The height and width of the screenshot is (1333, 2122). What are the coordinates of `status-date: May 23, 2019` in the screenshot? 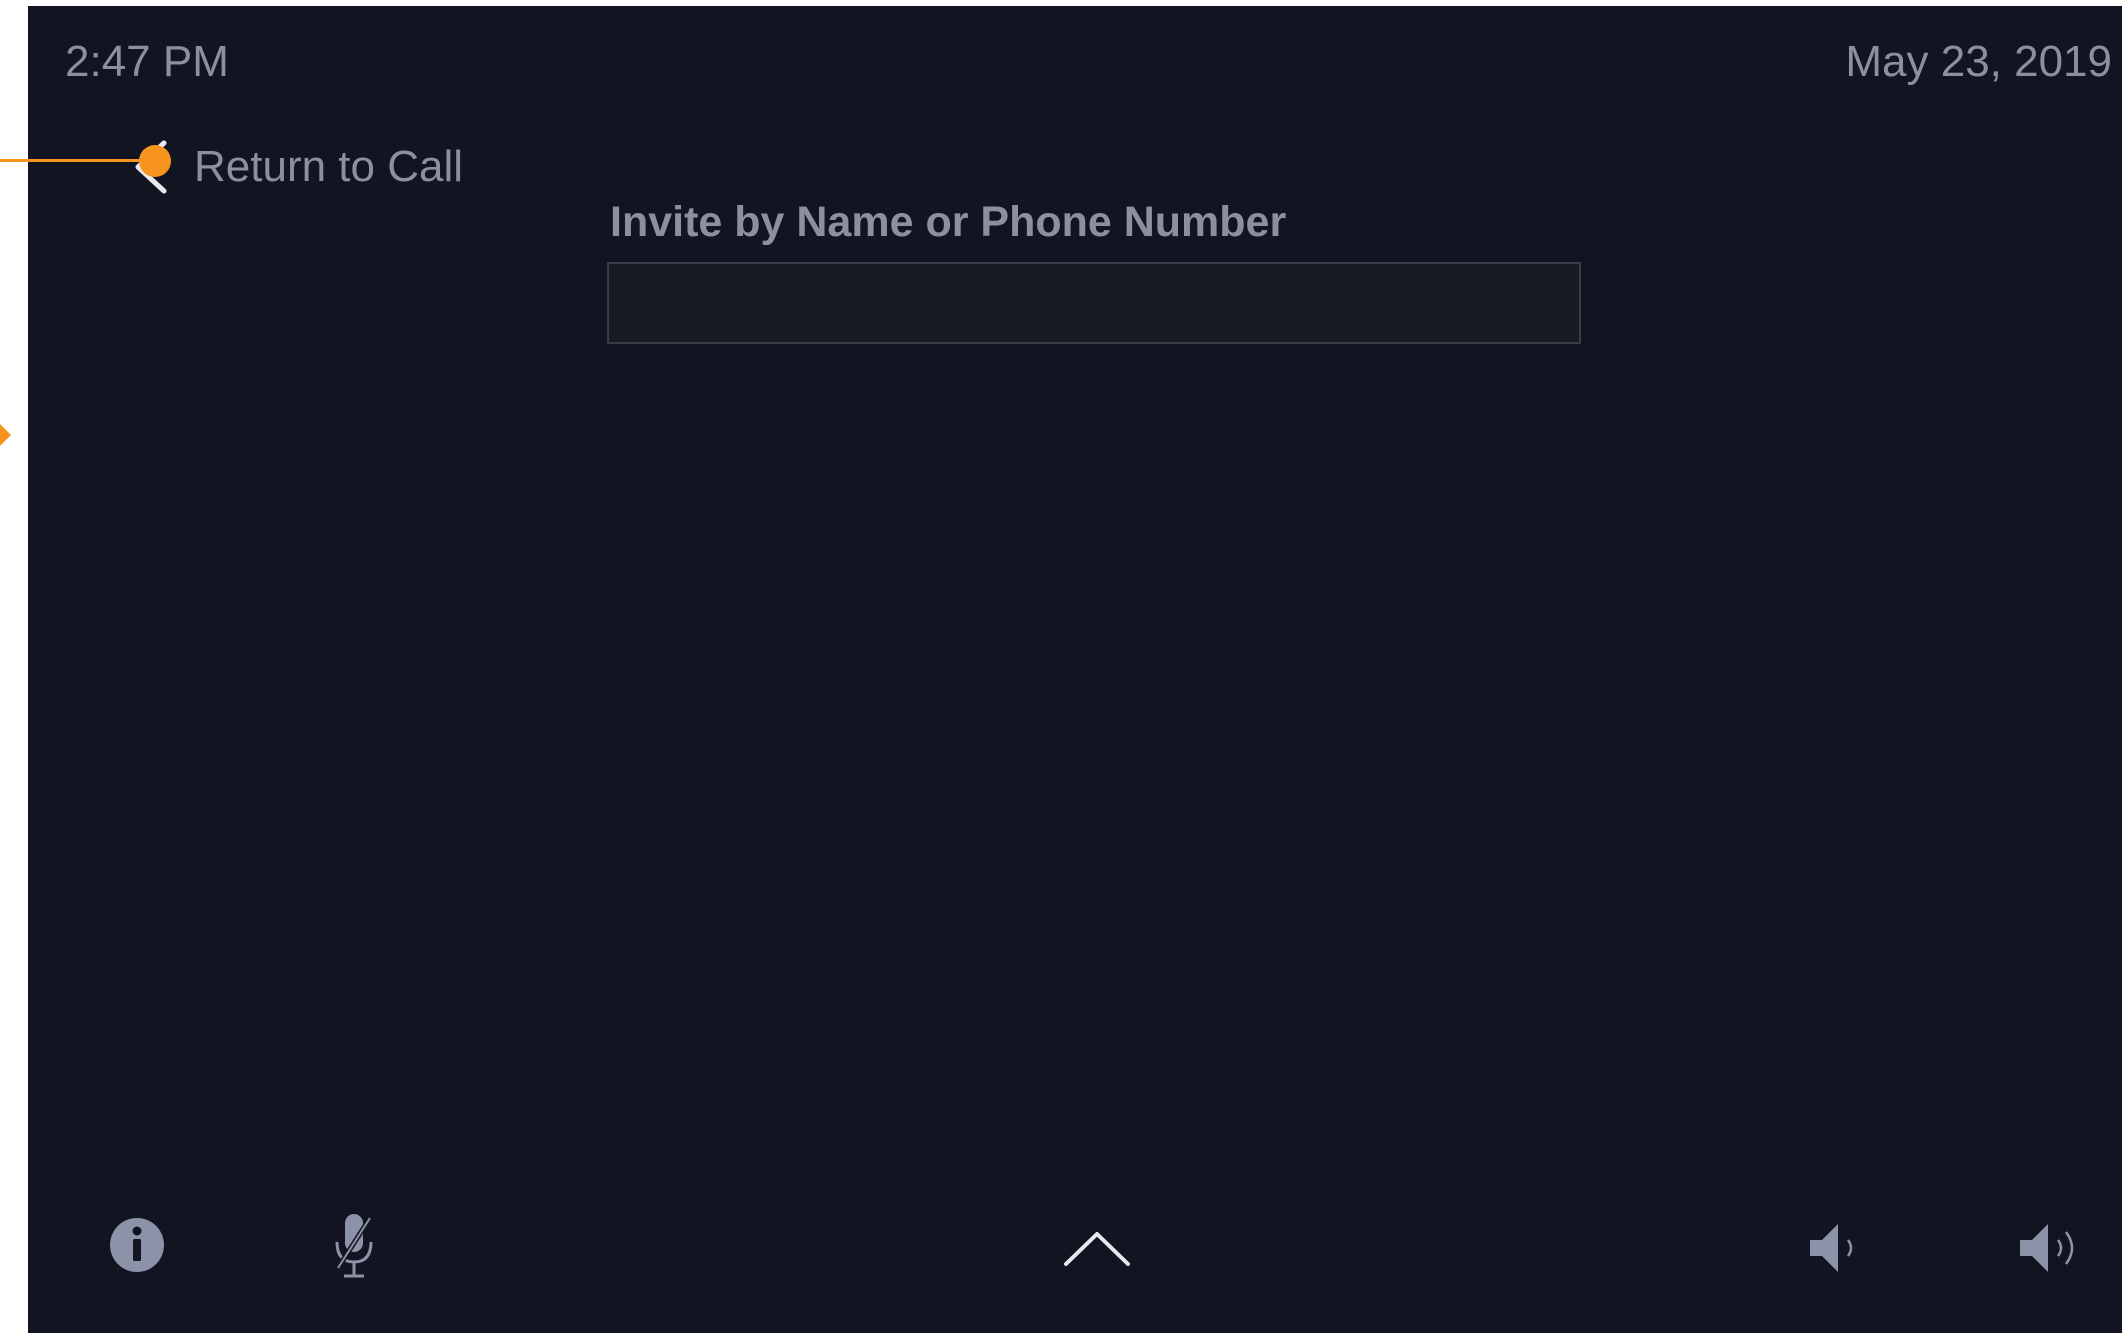 It's located at (1978, 61).